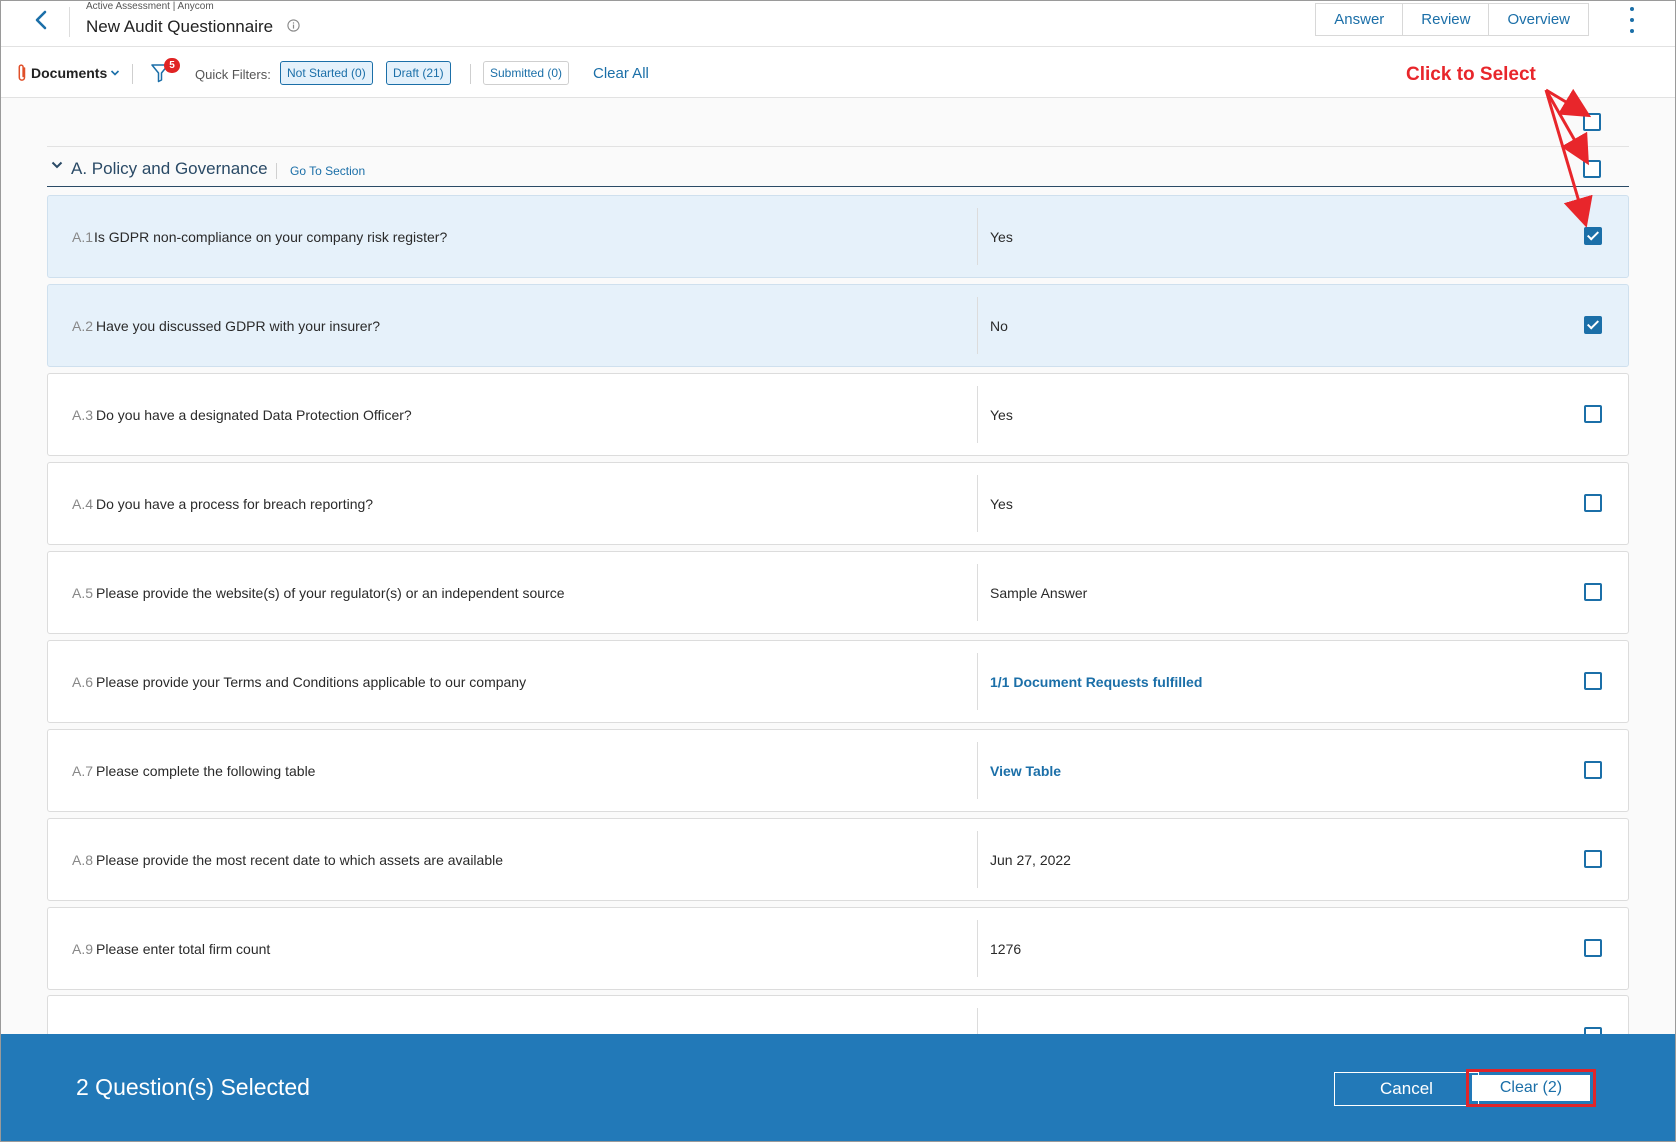 This screenshot has height=1142, width=1676. What do you see at coordinates (838, 1087) in the screenshot?
I see `selection-bar: 2 Question(s) Selected Cancel Clear (2)` at bounding box center [838, 1087].